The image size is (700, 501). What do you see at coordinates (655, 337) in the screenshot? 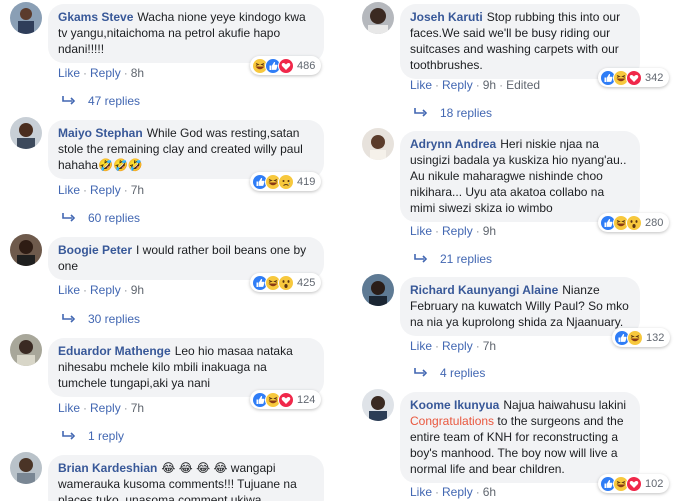
I see `reaction-count: 132` at bounding box center [655, 337].